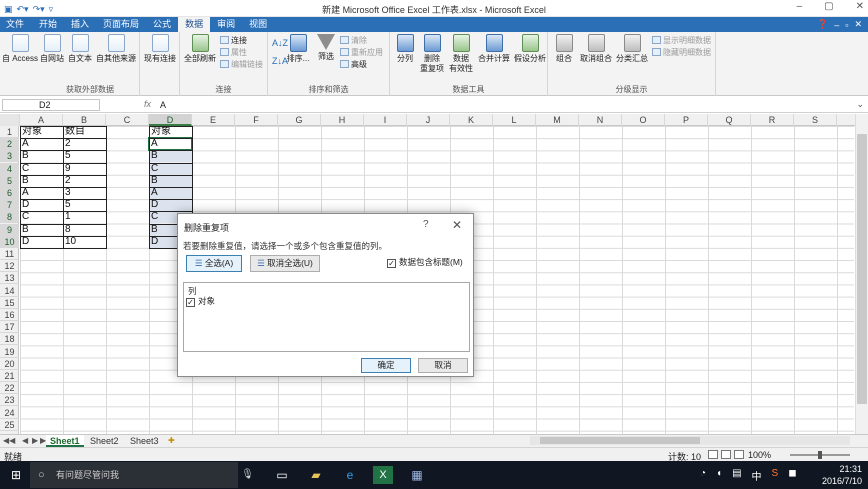 This screenshot has height=489, width=868. What do you see at coordinates (247, 475) in the screenshot?
I see `microphone-icon: 🎙` at bounding box center [247, 475].